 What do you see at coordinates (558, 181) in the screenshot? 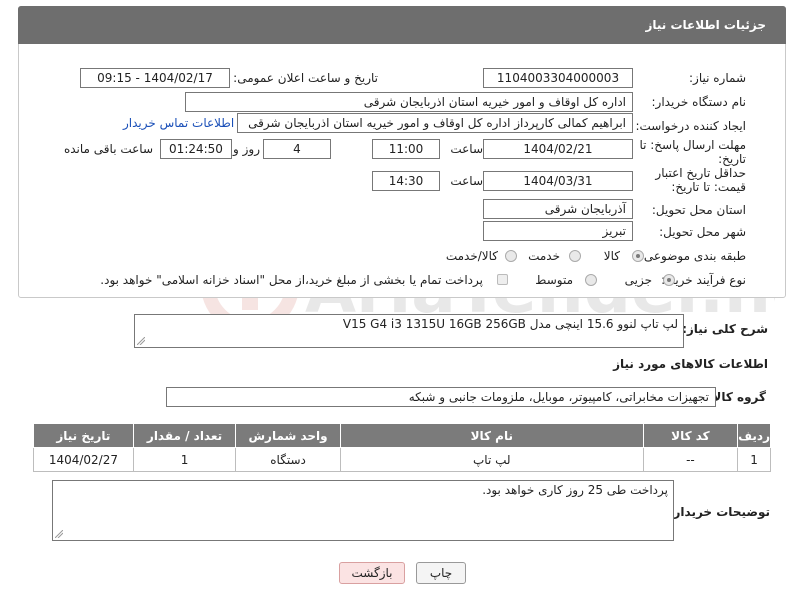
I see `price-date-field: 1404/03/31` at bounding box center [558, 181].